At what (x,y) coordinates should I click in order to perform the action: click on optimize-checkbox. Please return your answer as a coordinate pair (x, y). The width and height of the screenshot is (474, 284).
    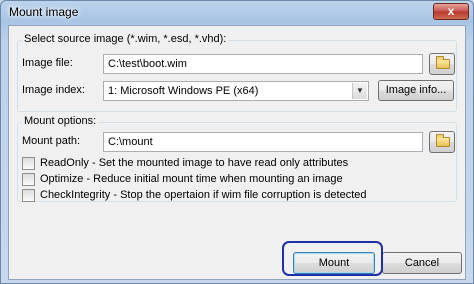
    Looking at the image, I should click on (28, 179).